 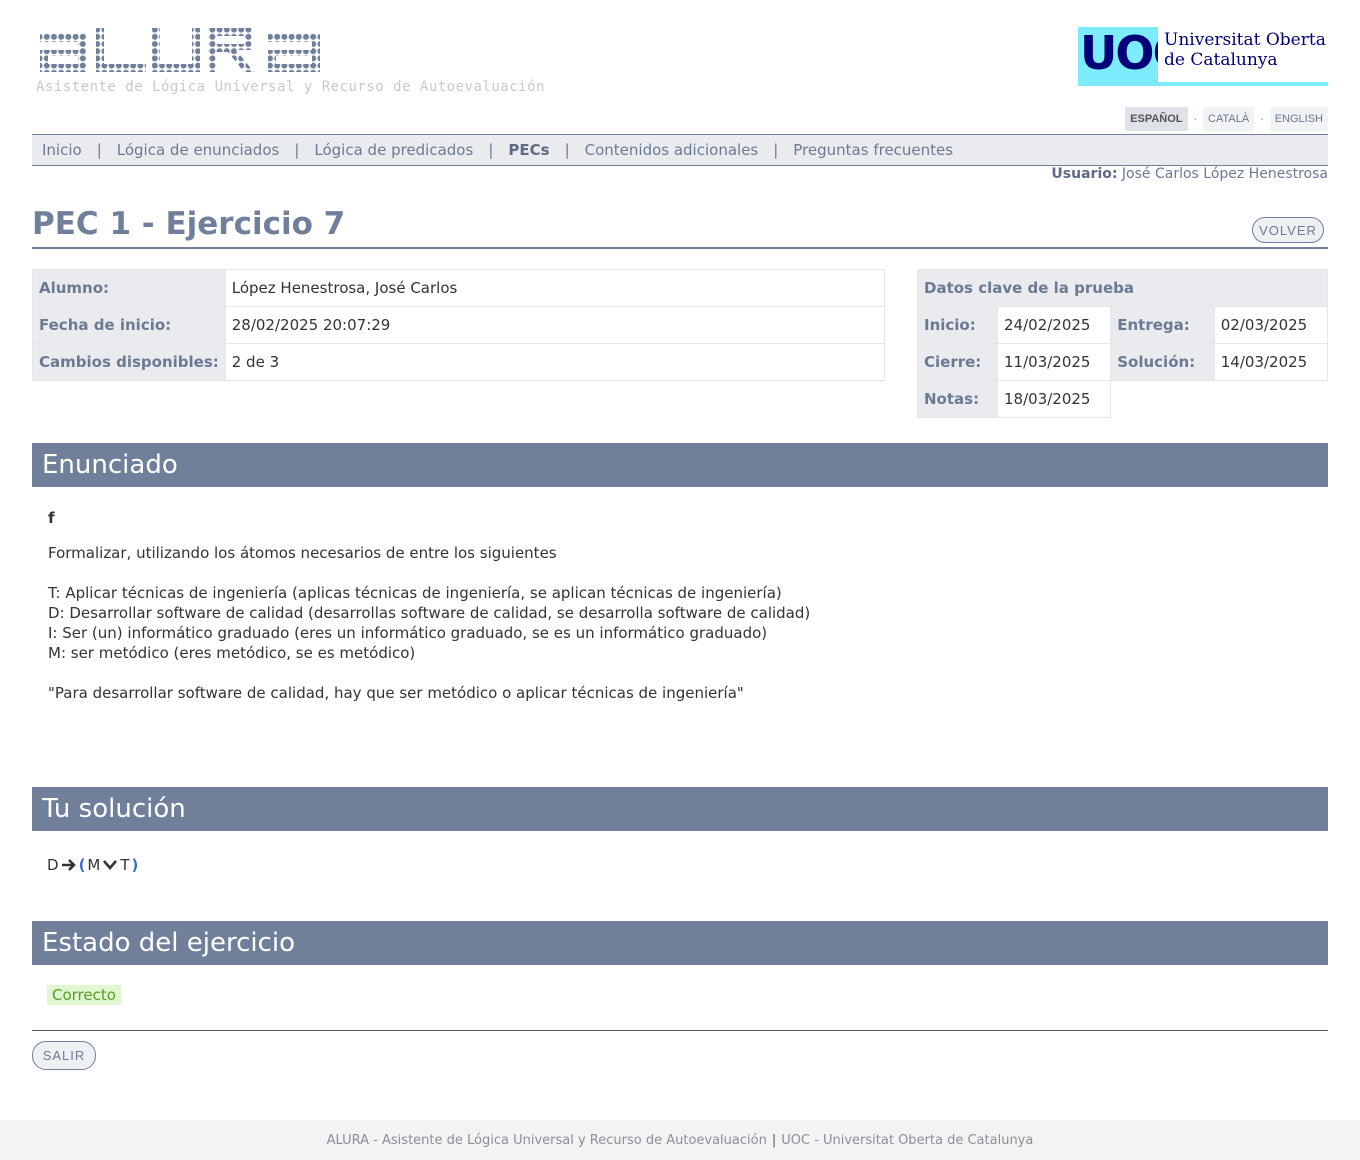 I want to click on notas-label: Notas:, so click(x=957, y=399).